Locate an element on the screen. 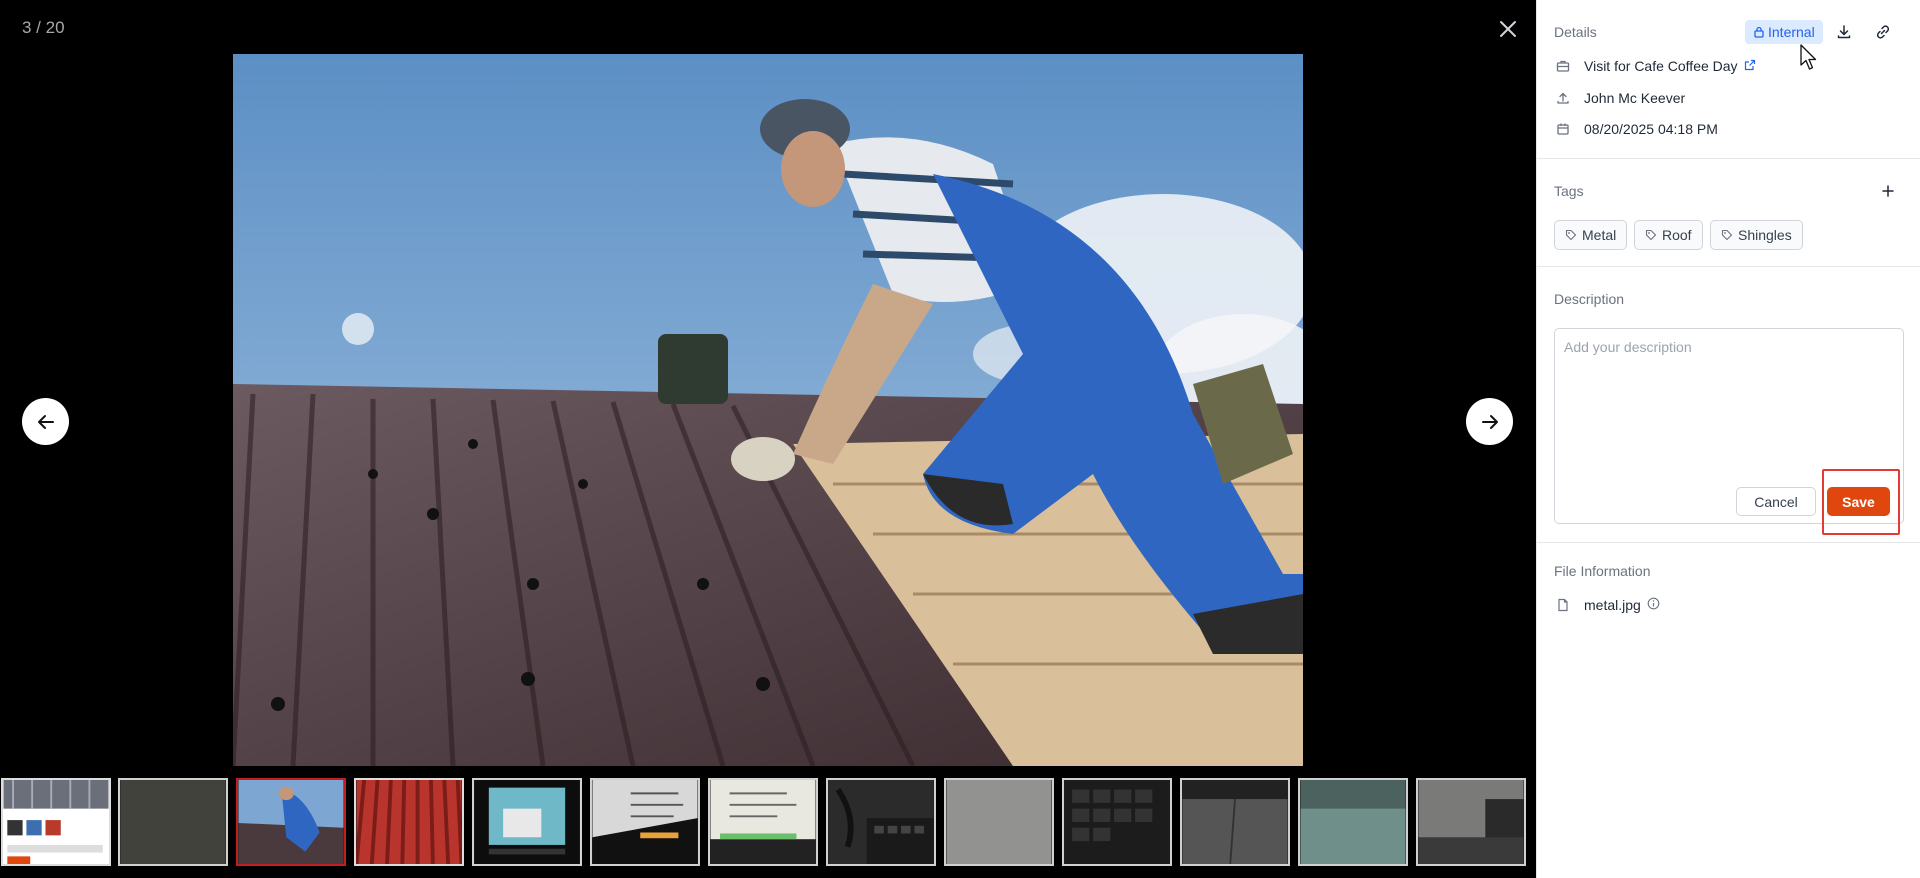 The width and height of the screenshot is (1920, 878). next-image-button is located at coordinates (1489, 421).